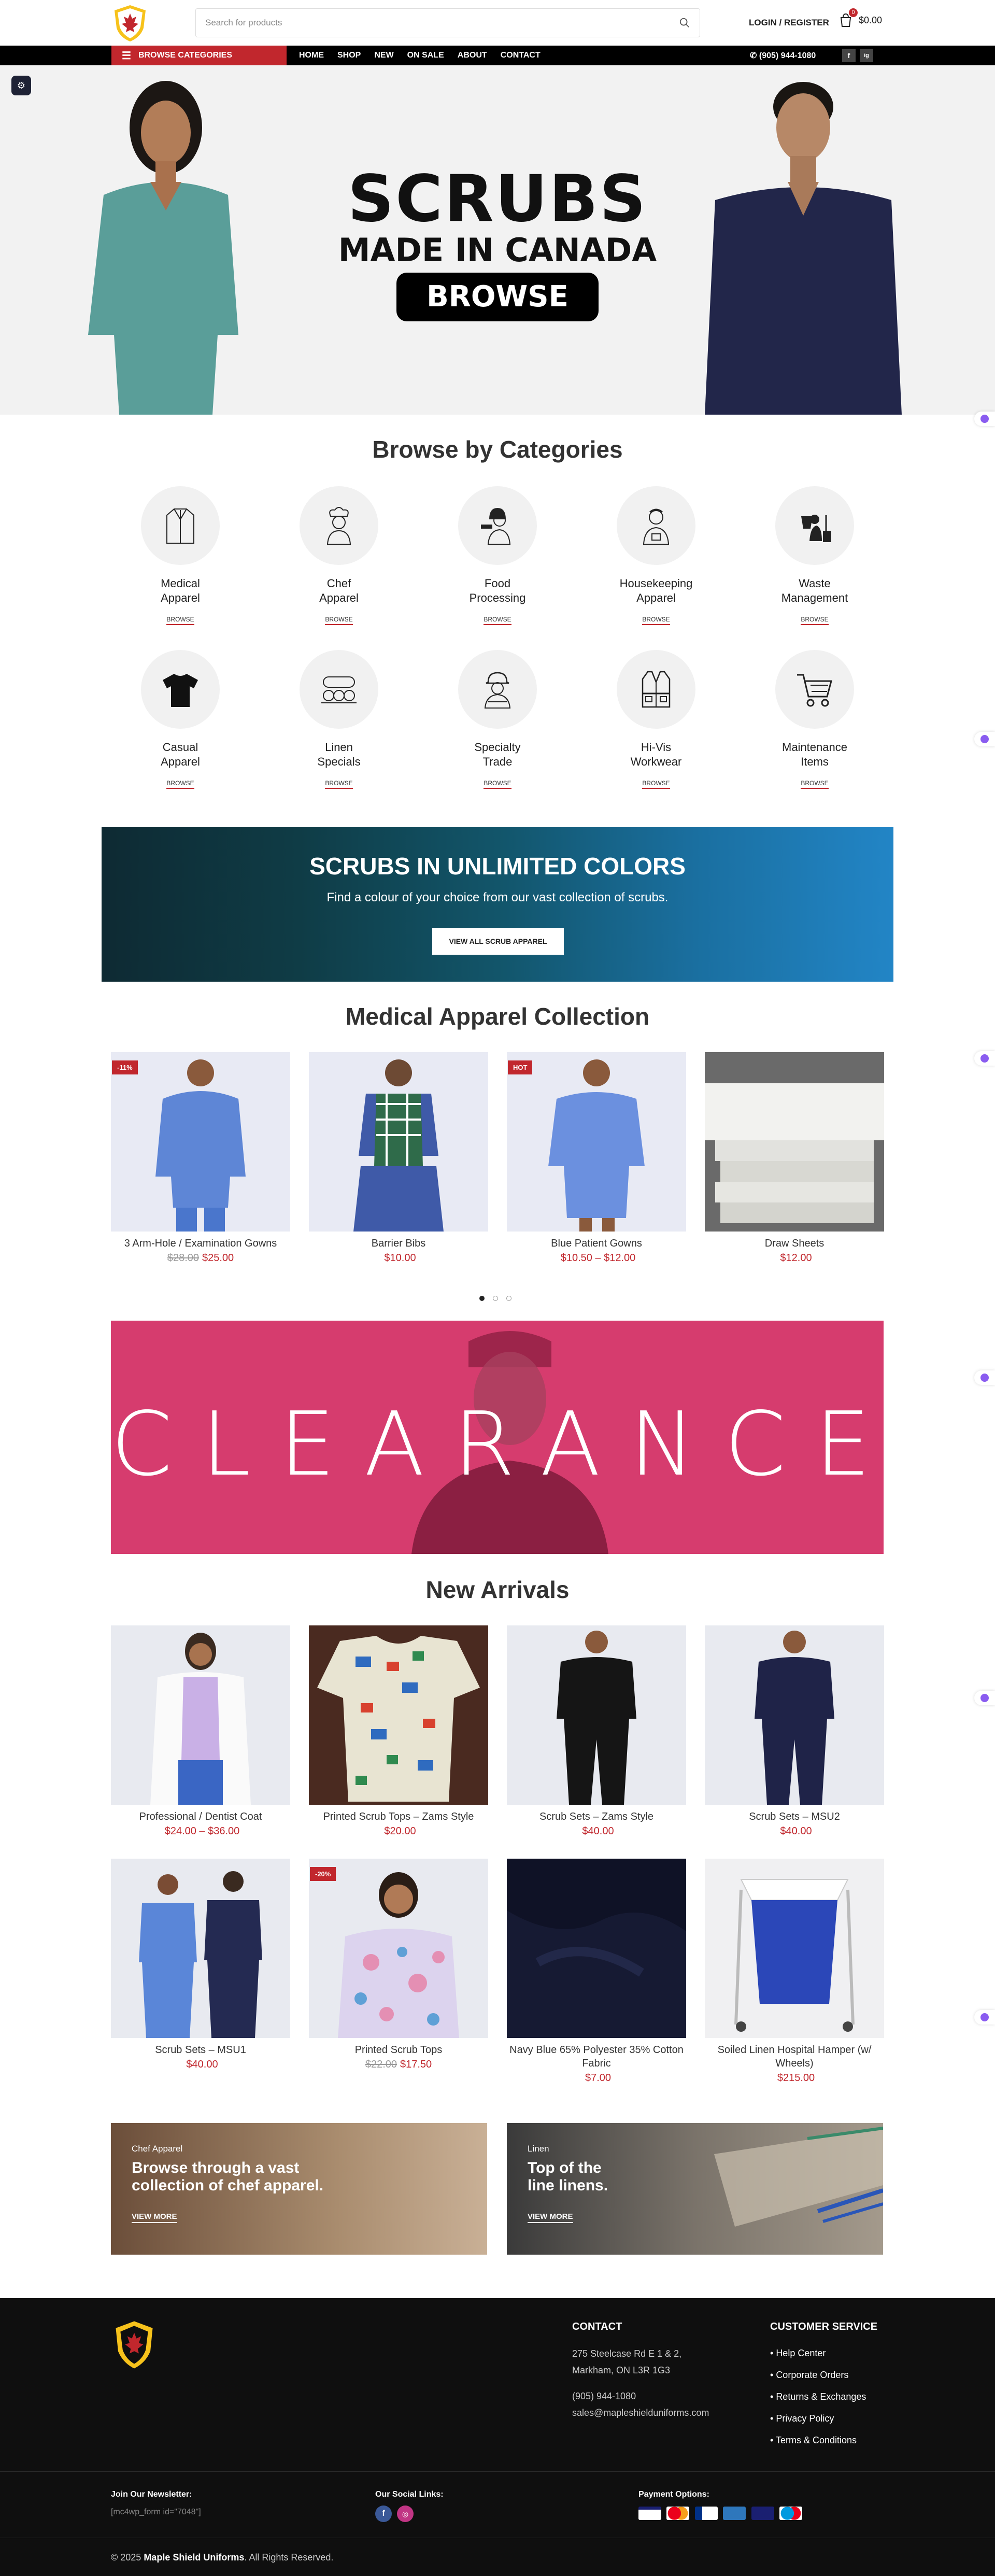 The image size is (995, 2576). What do you see at coordinates (684, 23) in the screenshot?
I see `search-icon` at bounding box center [684, 23].